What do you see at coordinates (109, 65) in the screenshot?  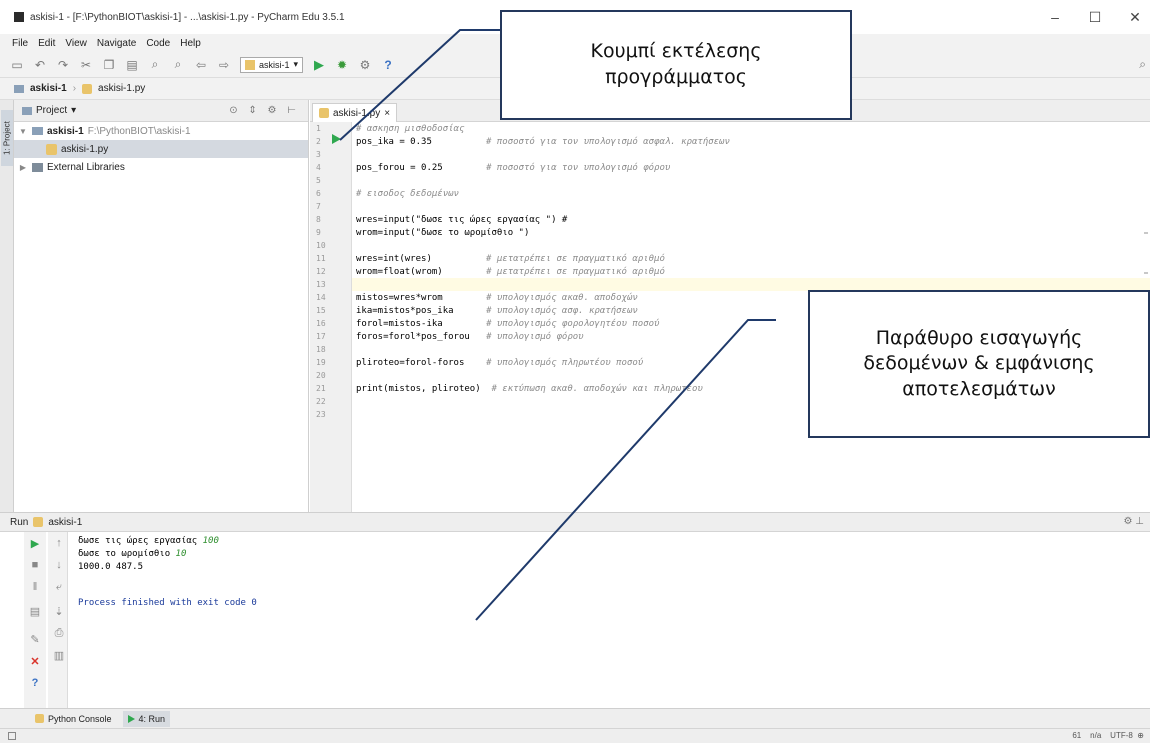 I see `copy-icon: ❐` at bounding box center [109, 65].